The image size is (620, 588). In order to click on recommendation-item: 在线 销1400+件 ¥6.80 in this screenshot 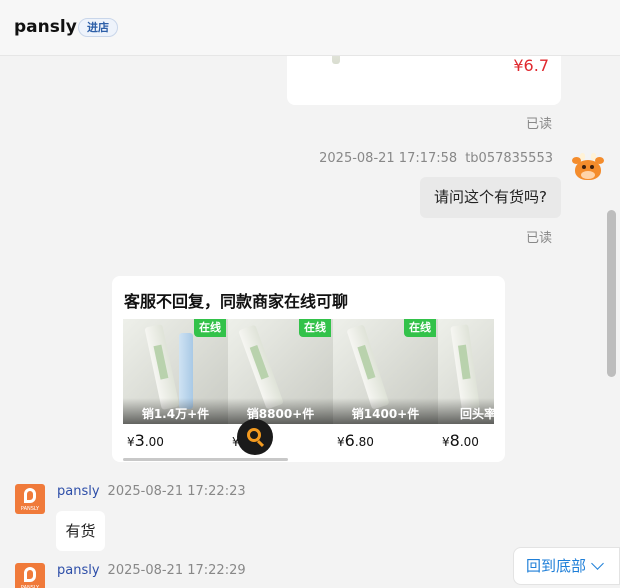, I will do `click(385, 389)`.